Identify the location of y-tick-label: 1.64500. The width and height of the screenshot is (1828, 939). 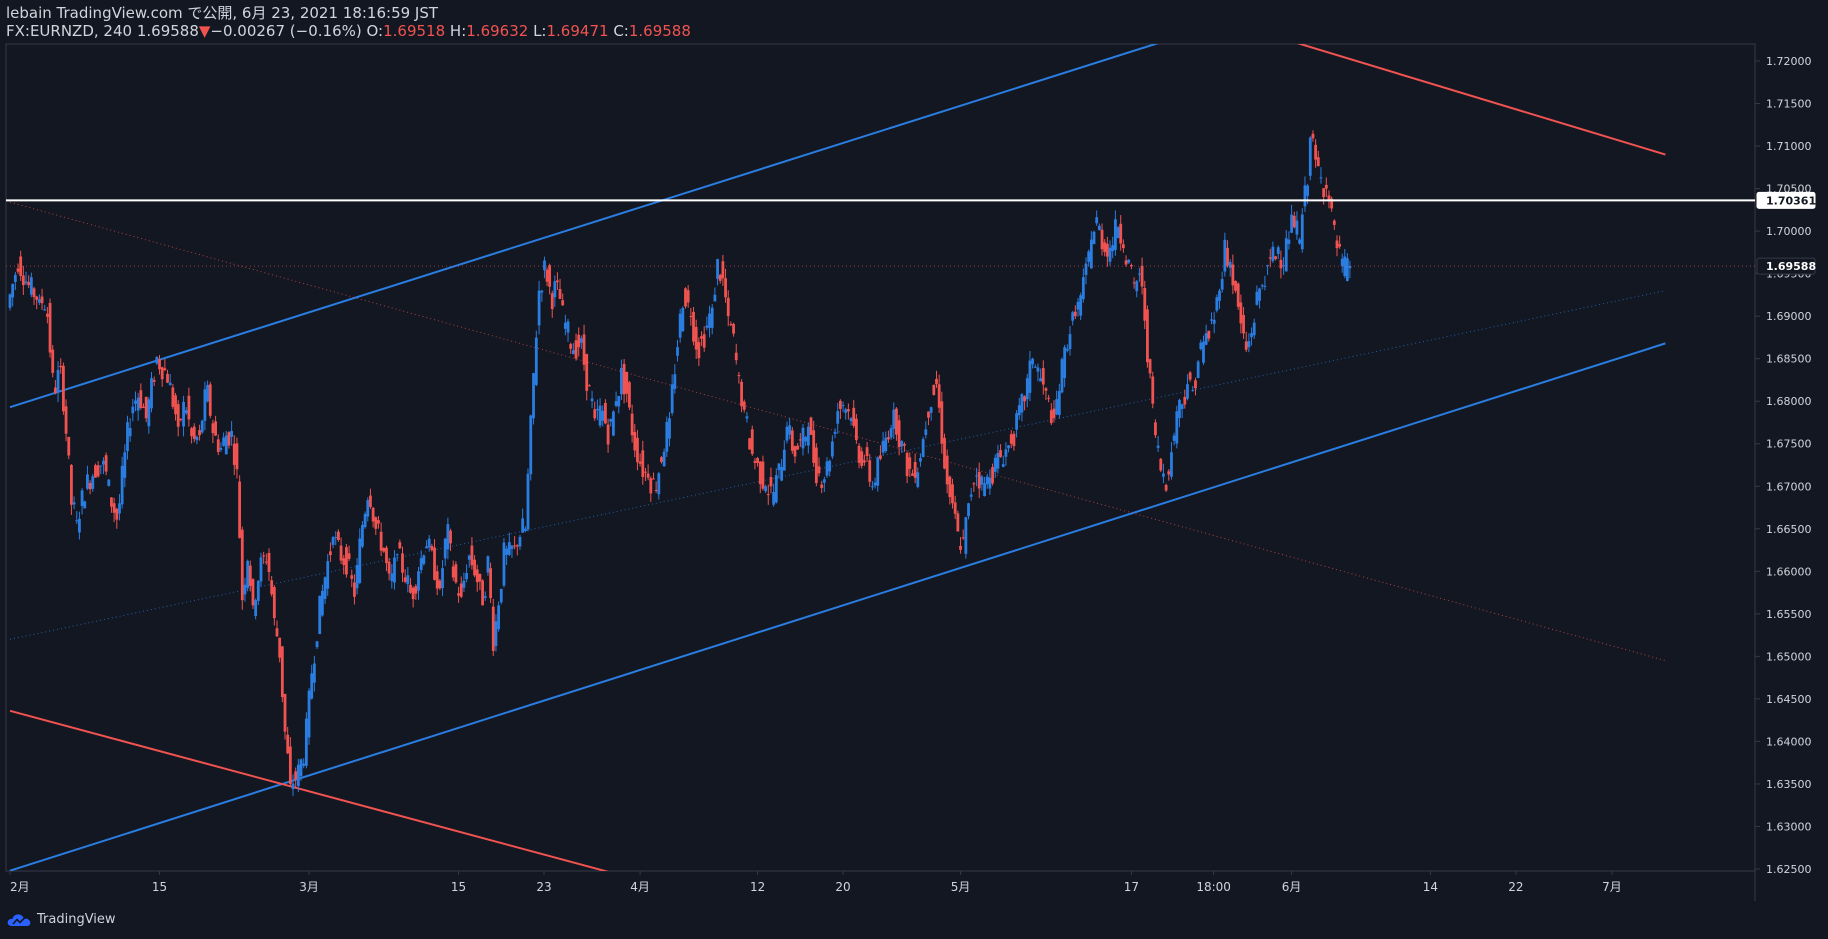
(1789, 699).